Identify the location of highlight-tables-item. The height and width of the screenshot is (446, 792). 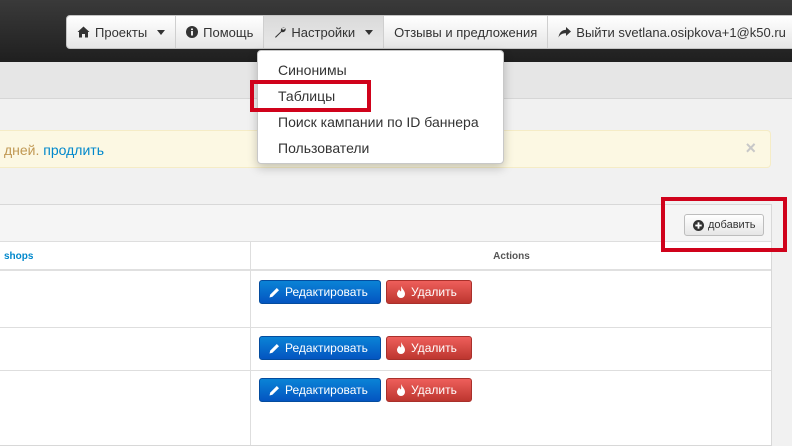
(310, 96).